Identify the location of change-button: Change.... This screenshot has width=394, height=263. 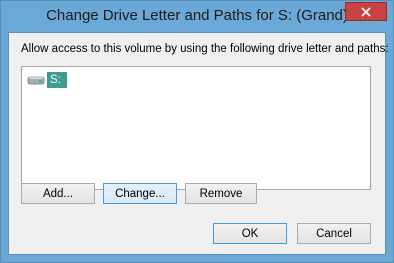
(140, 193).